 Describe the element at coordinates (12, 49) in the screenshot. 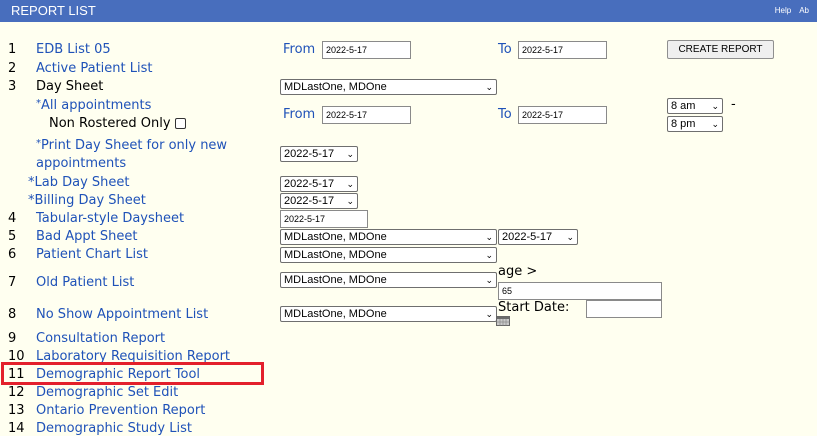

I see `report-number-1: 1` at that location.